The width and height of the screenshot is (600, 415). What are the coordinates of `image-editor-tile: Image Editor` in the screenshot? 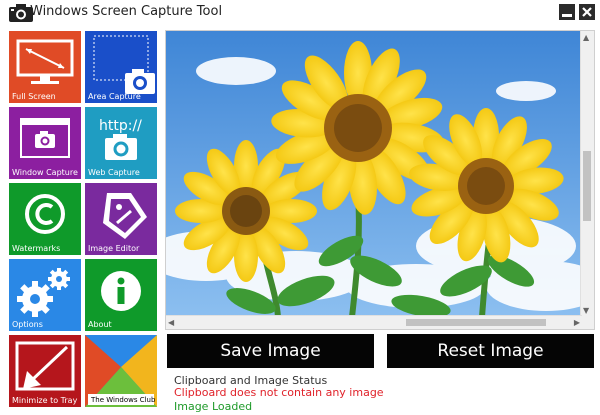 It's located at (121, 219).